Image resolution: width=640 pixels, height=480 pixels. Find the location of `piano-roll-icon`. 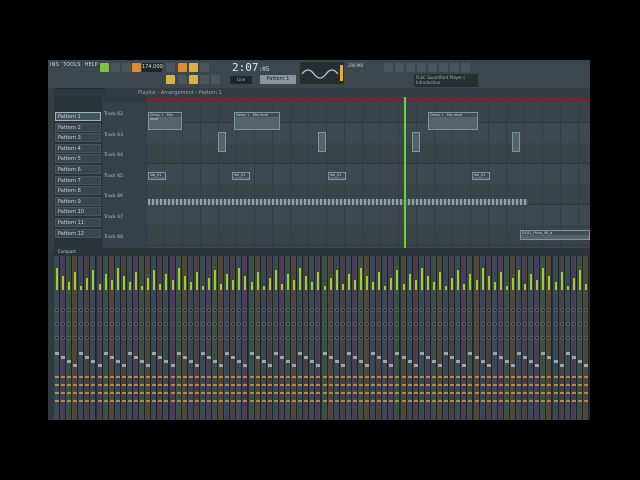

piano-roll-icon is located at coordinates (432, 67).